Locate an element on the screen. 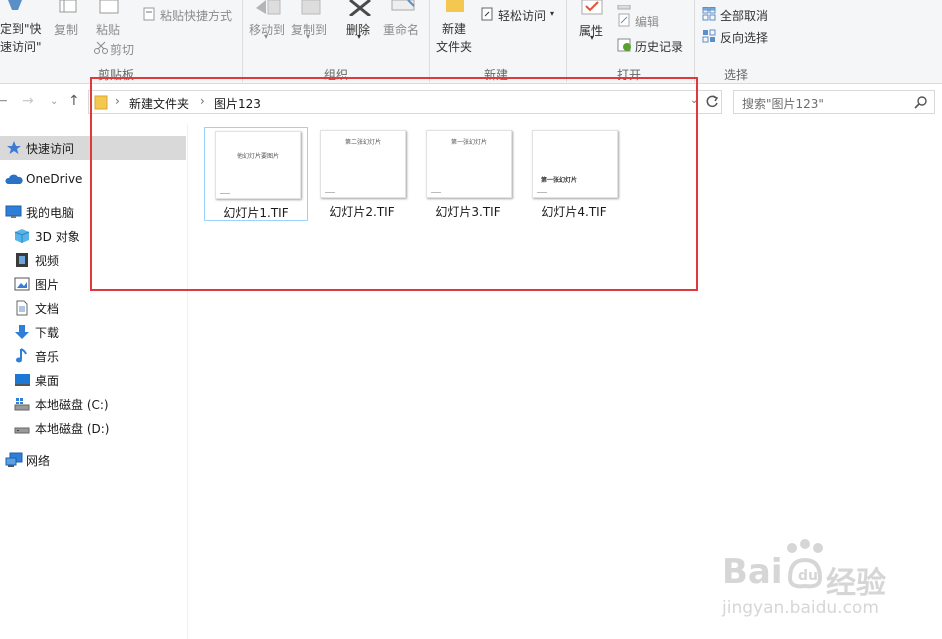 The image size is (942, 639). paste-icon is located at coordinates (110, 8).